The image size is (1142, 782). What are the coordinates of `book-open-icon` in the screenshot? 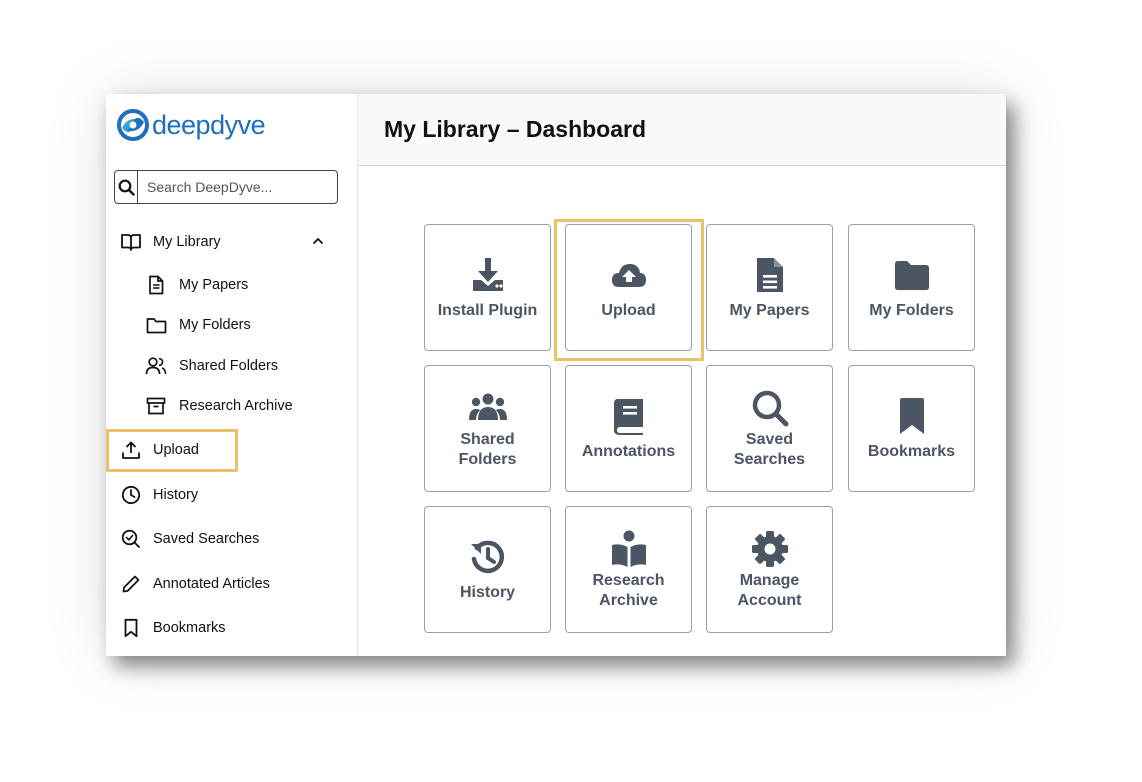 It's located at (131, 242).